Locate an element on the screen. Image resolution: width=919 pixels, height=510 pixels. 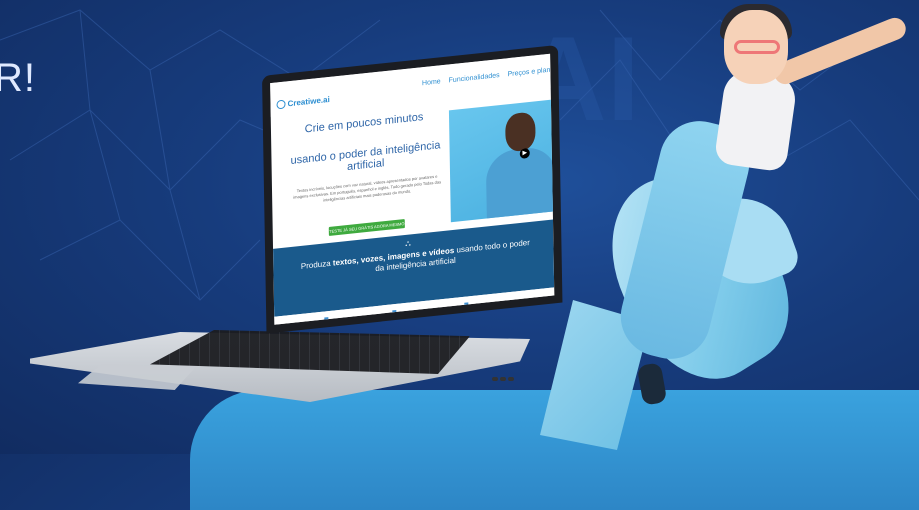
avatar-head is located at coordinates (520, 132).